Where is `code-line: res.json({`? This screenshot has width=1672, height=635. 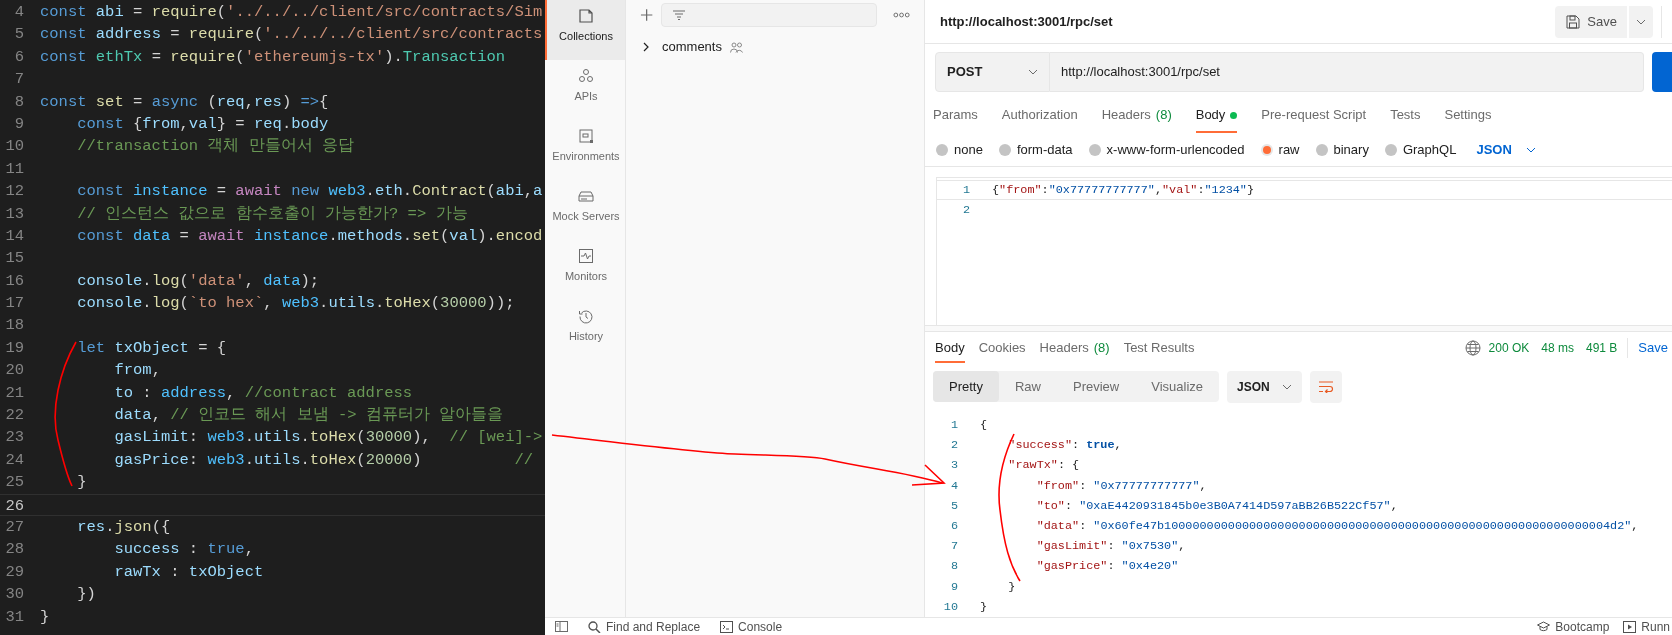 code-line: res.json({ is located at coordinates (123, 527).